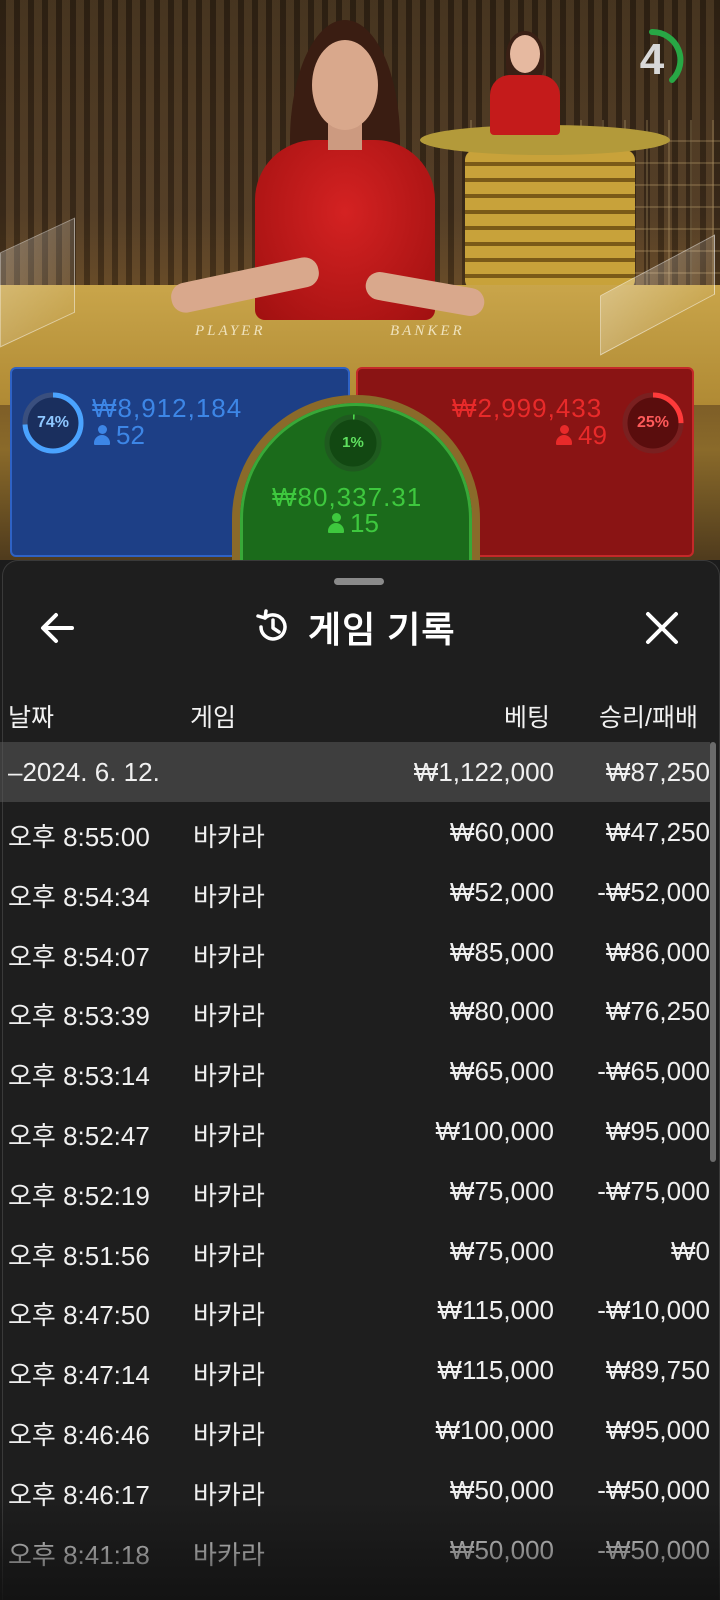 The height and width of the screenshot is (1600, 720). Describe the element at coordinates (79, 1135) in the screenshot. I see `row-time: 오후 8:52:47` at that location.